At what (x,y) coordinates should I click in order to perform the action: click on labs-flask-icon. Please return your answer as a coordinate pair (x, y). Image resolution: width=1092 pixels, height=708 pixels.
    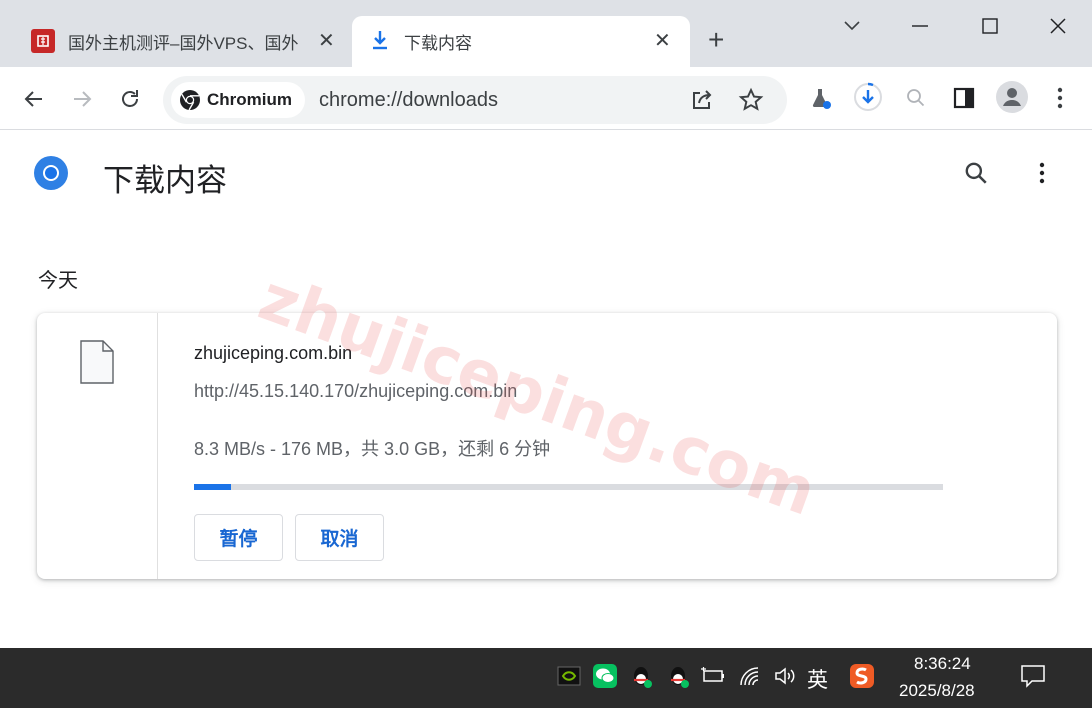
    Looking at the image, I should click on (820, 98).